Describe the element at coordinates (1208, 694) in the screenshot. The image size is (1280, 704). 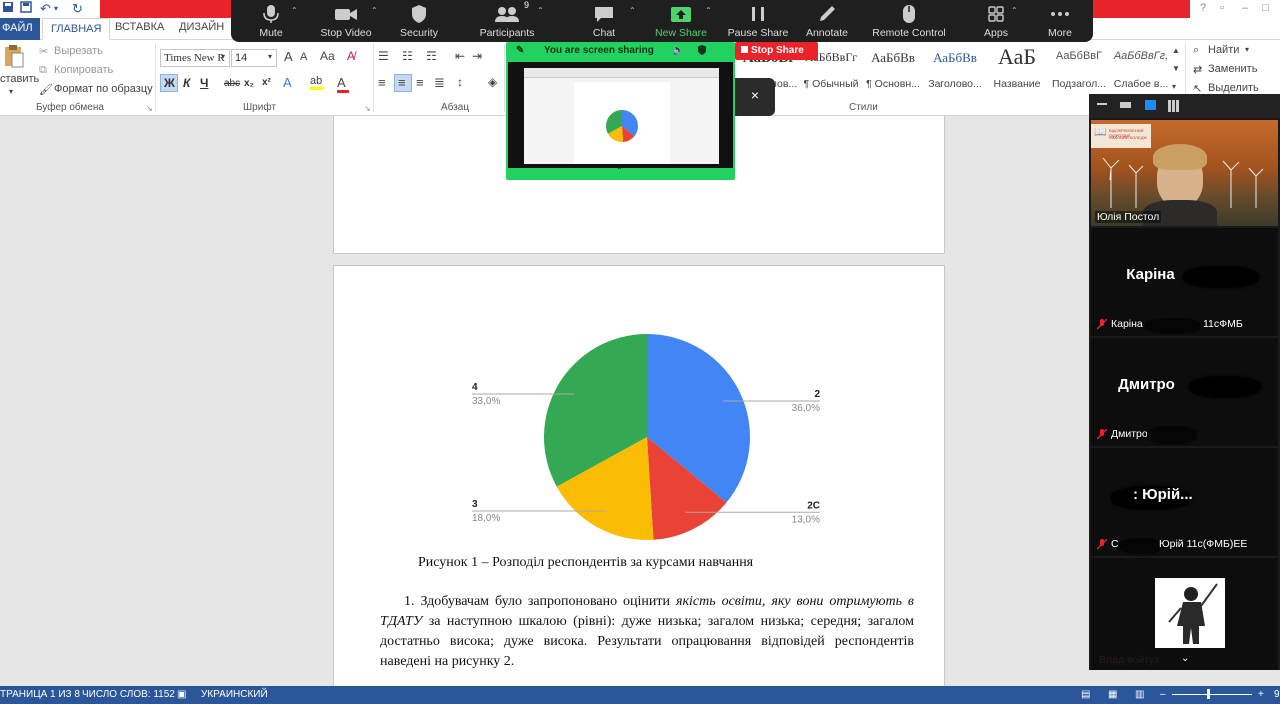
I see `zoom-slider-thumb` at that location.